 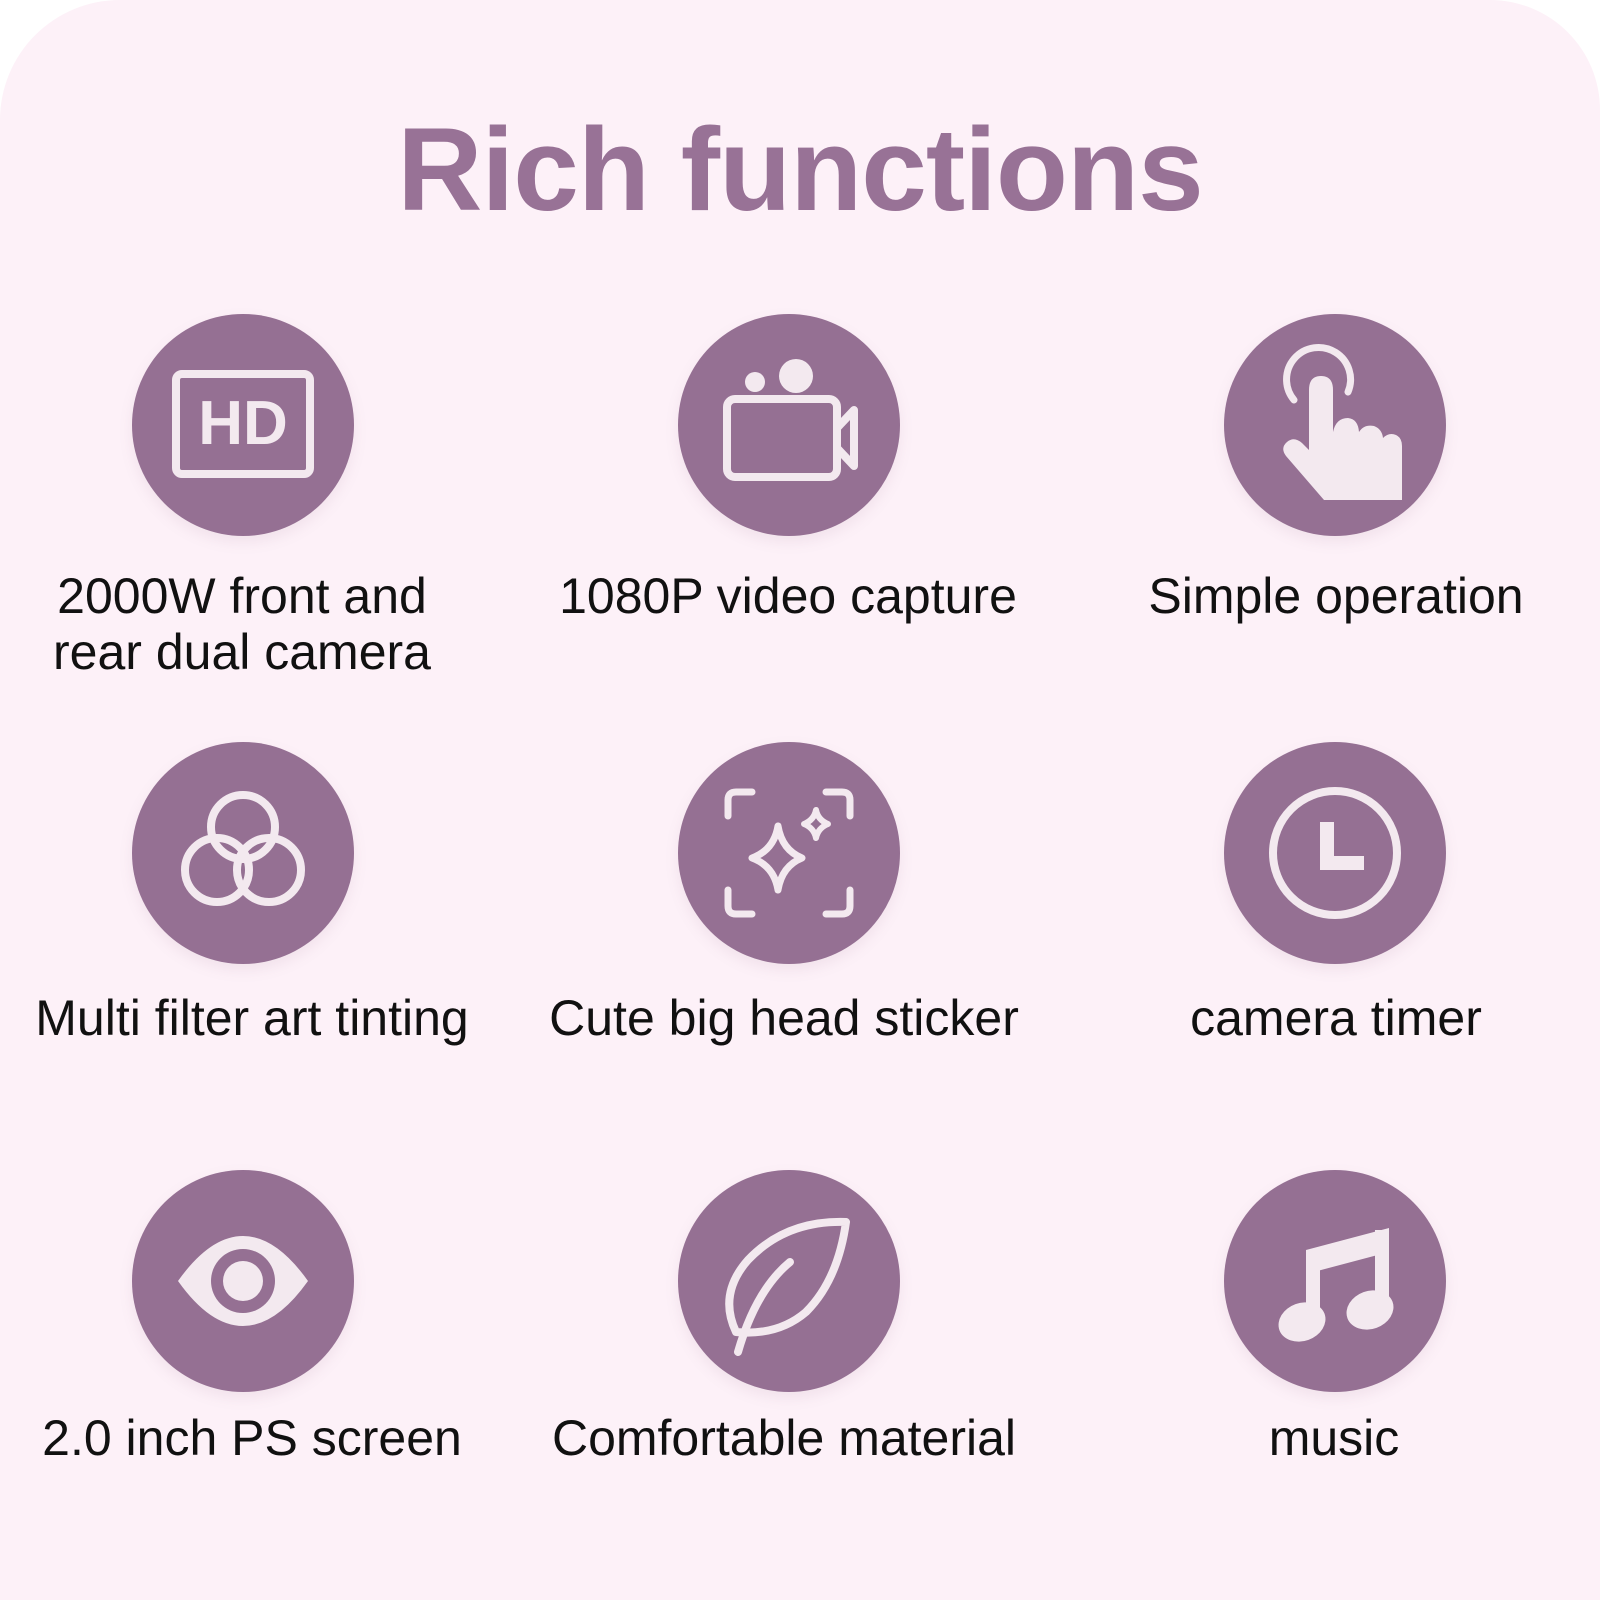 I want to click on hd-icon: HD, so click(x=243, y=425).